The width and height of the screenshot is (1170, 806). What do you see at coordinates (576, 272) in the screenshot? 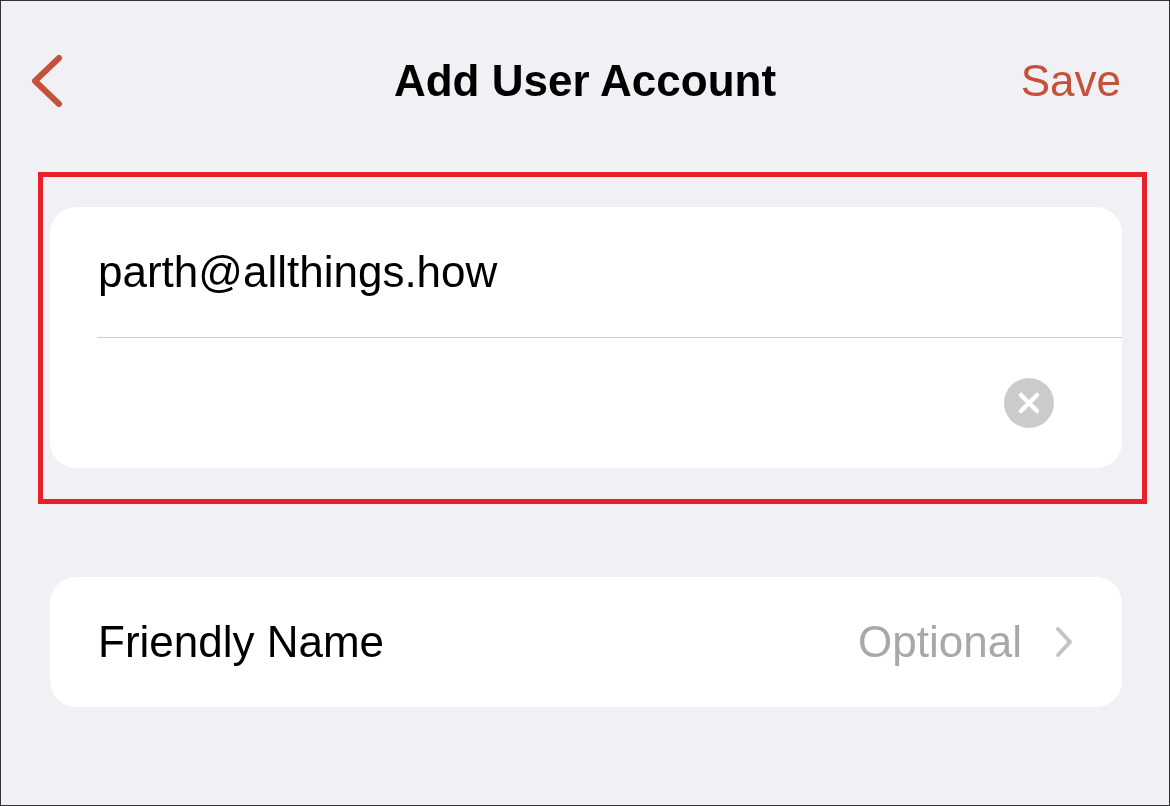
I see `email-field: parth@allthings.how` at bounding box center [576, 272].